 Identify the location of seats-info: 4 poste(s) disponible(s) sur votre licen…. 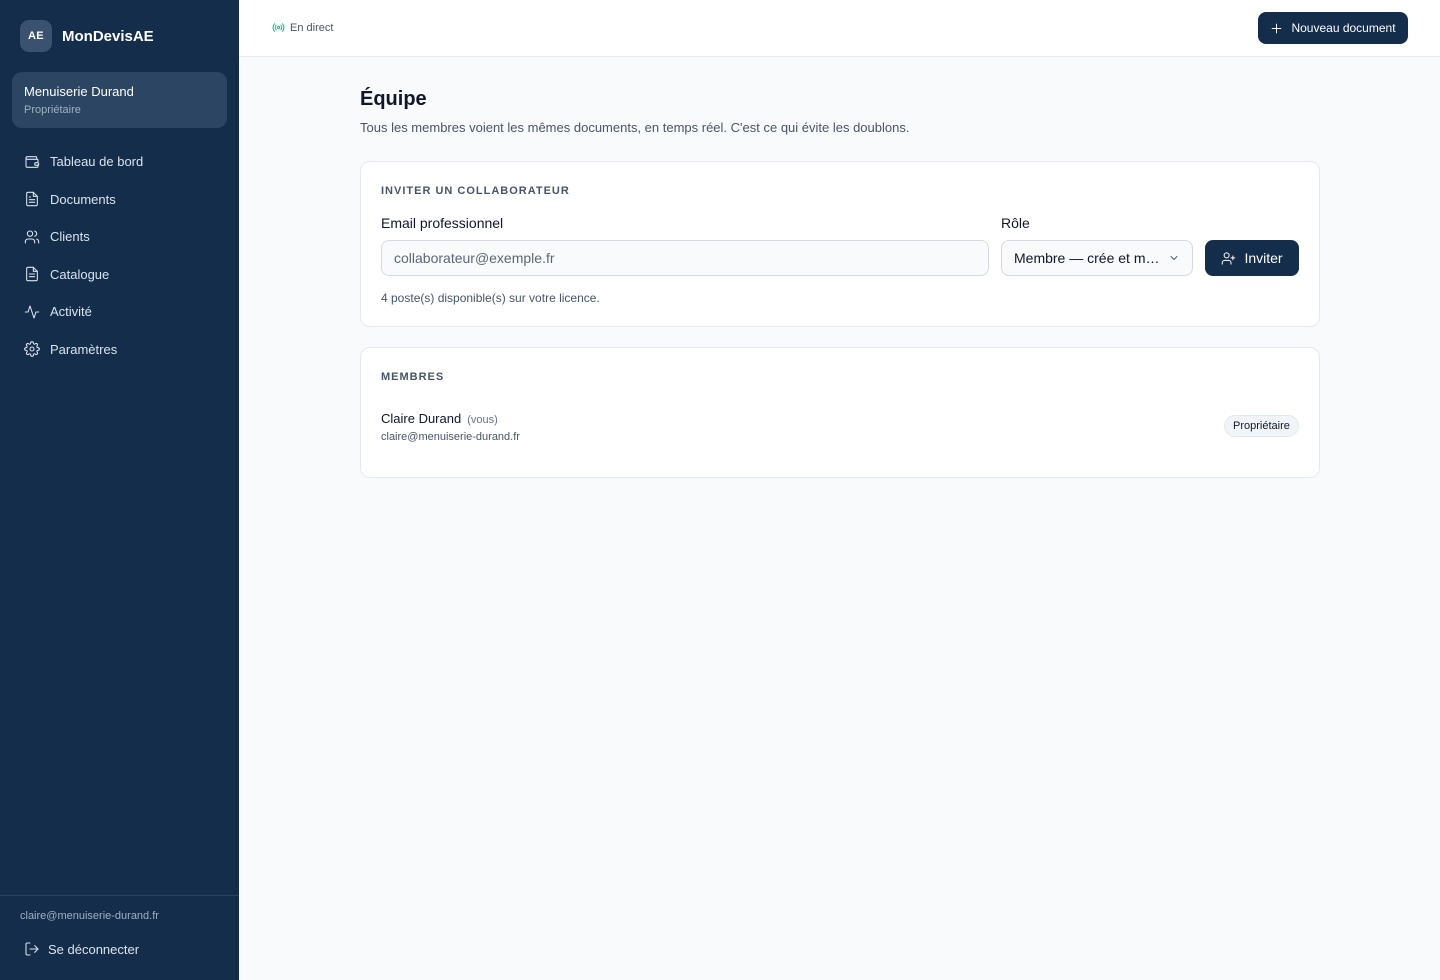
(490, 298).